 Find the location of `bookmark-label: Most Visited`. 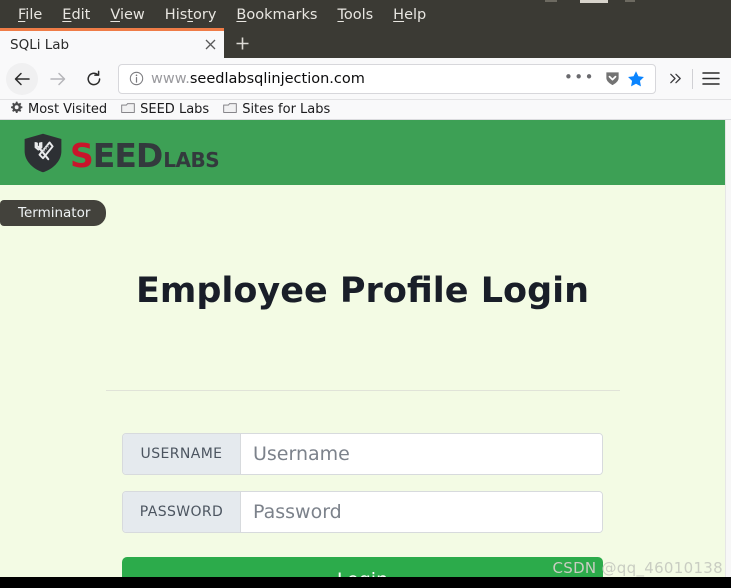

bookmark-label: Most Visited is located at coordinates (68, 109).